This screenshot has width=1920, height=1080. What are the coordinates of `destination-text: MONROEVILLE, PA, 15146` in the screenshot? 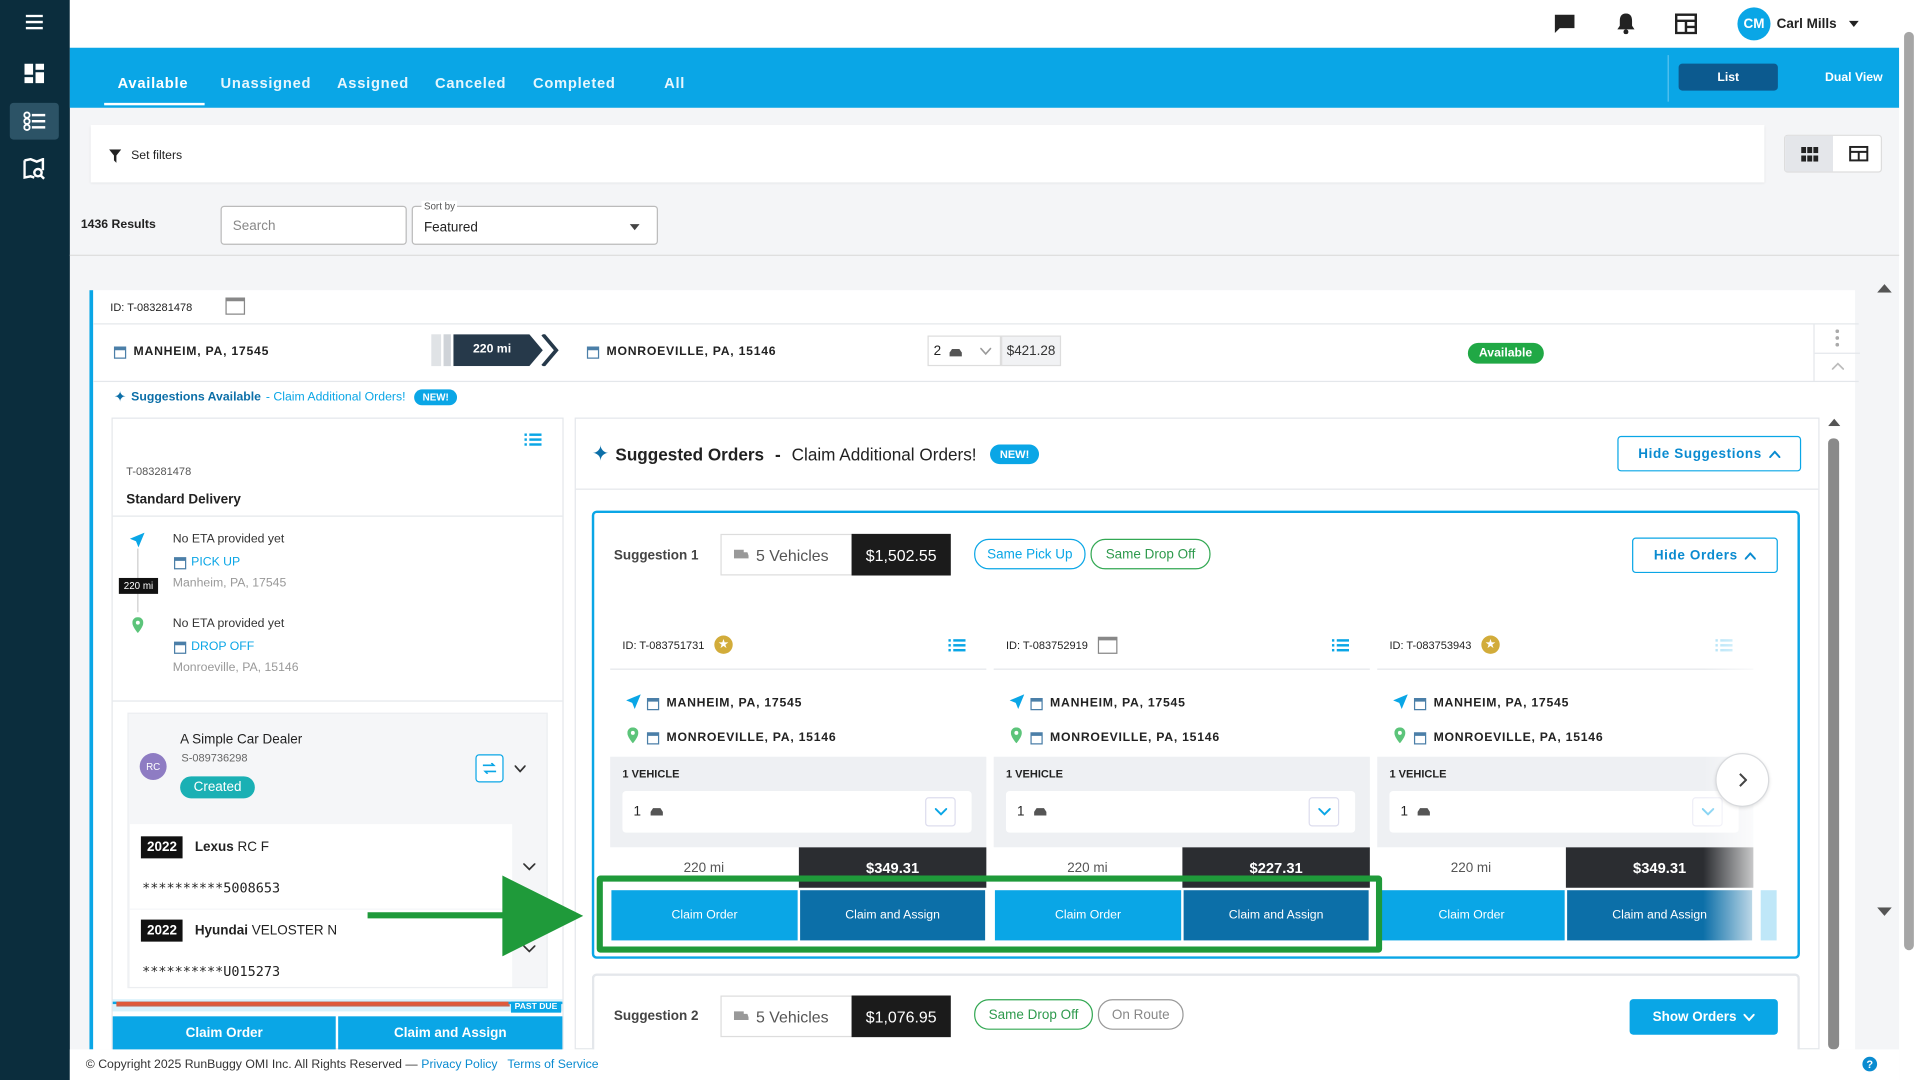 It's located at (751, 738).